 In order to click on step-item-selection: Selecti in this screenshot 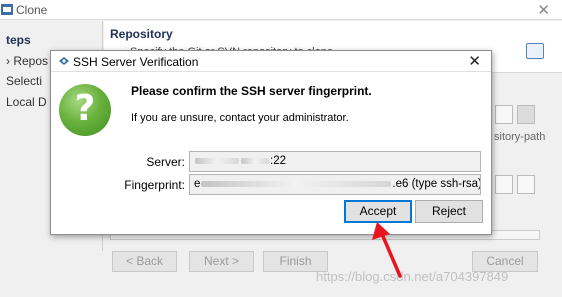, I will do `click(24, 81)`.